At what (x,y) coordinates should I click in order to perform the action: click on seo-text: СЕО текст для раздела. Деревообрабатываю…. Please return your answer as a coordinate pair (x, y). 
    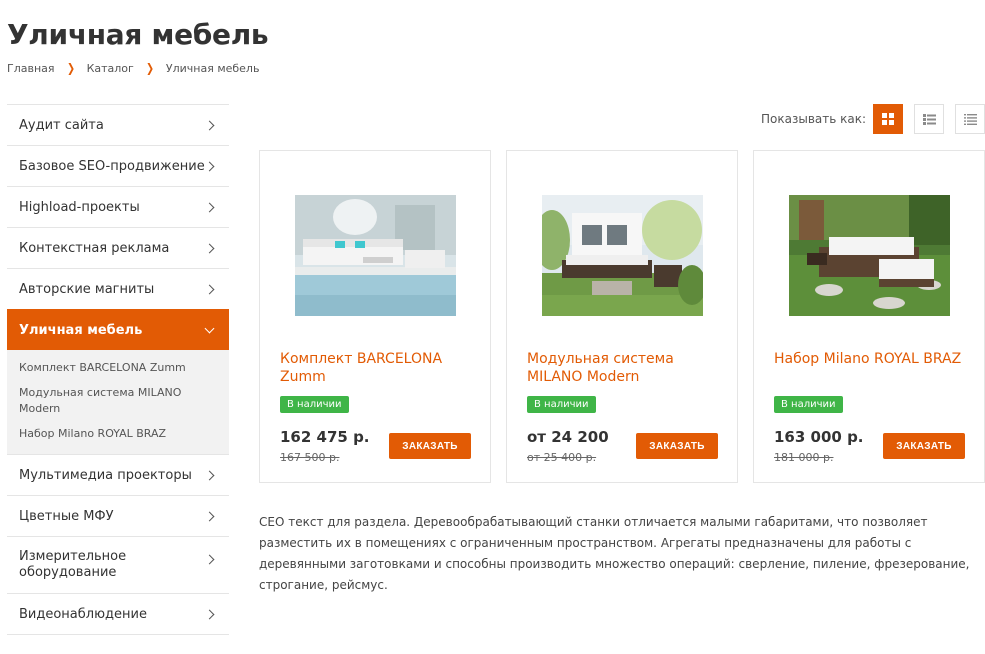
    Looking at the image, I should click on (614, 553).